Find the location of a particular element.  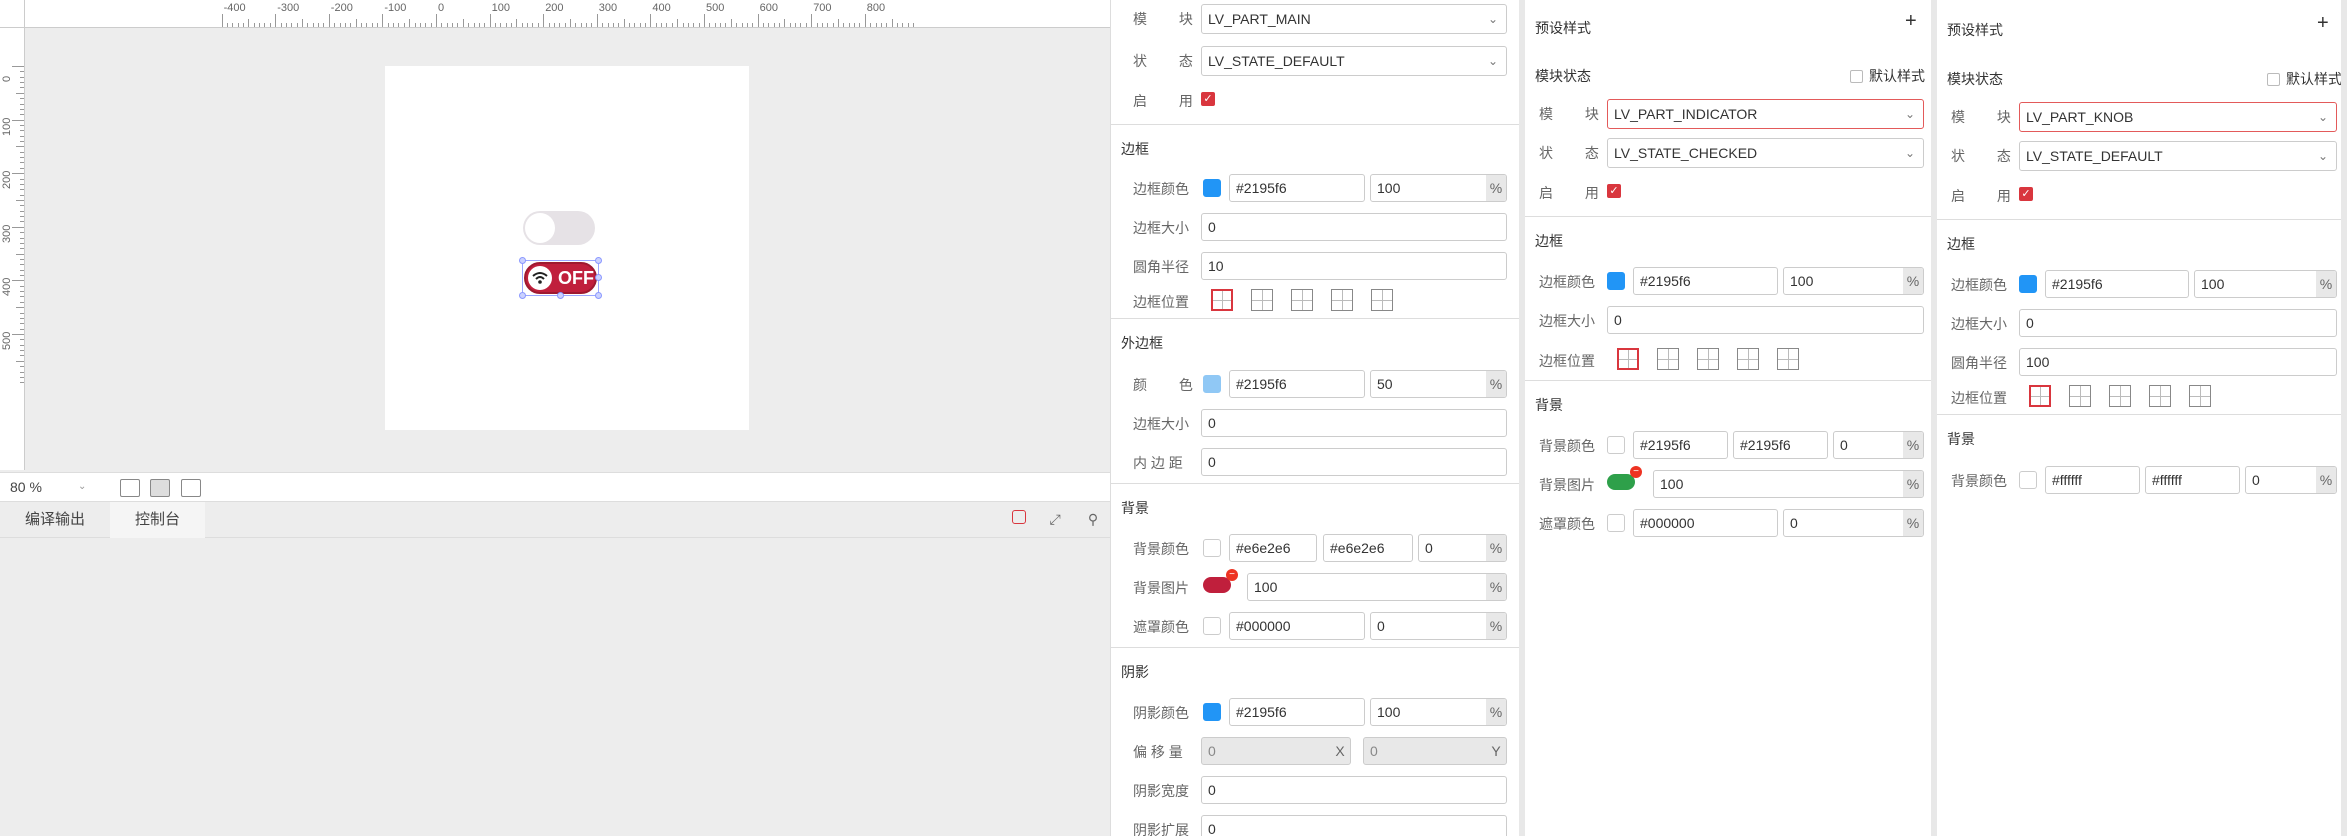

outline-size-input: 0 is located at coordinates (1354, 423).